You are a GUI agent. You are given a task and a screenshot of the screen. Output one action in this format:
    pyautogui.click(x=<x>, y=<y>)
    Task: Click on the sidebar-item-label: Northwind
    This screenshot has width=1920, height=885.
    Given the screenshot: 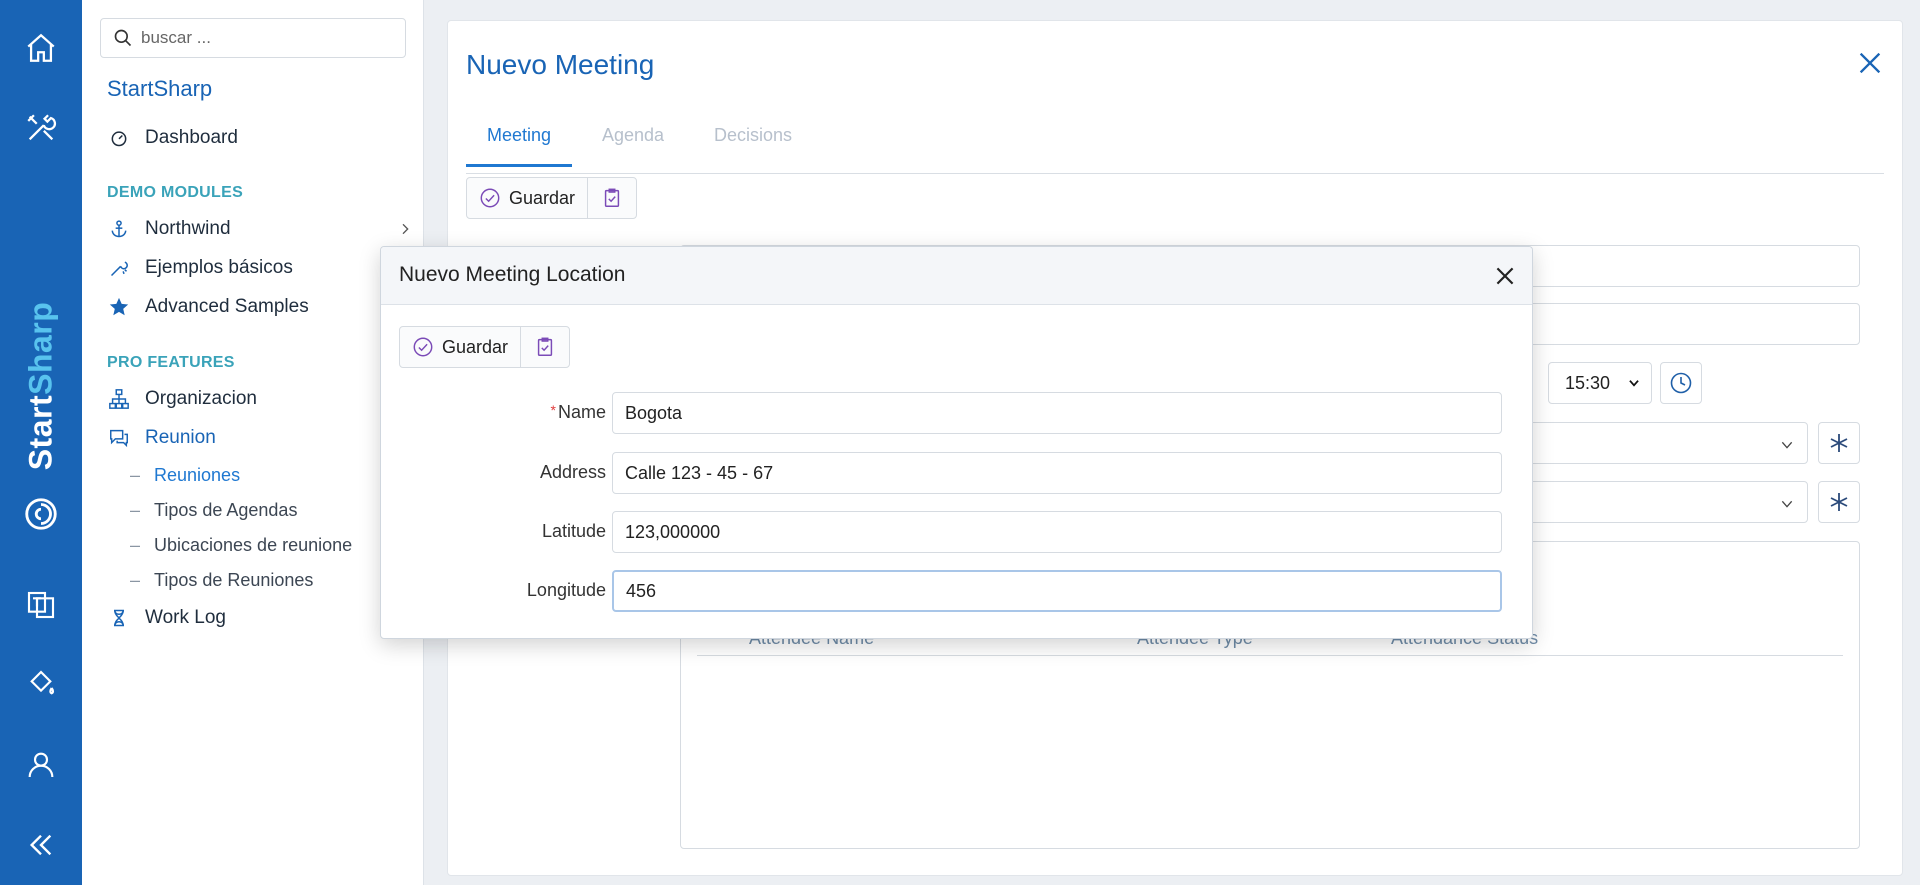 What is the action you would take?
    pyautogui.click(x=188, y=228)
    